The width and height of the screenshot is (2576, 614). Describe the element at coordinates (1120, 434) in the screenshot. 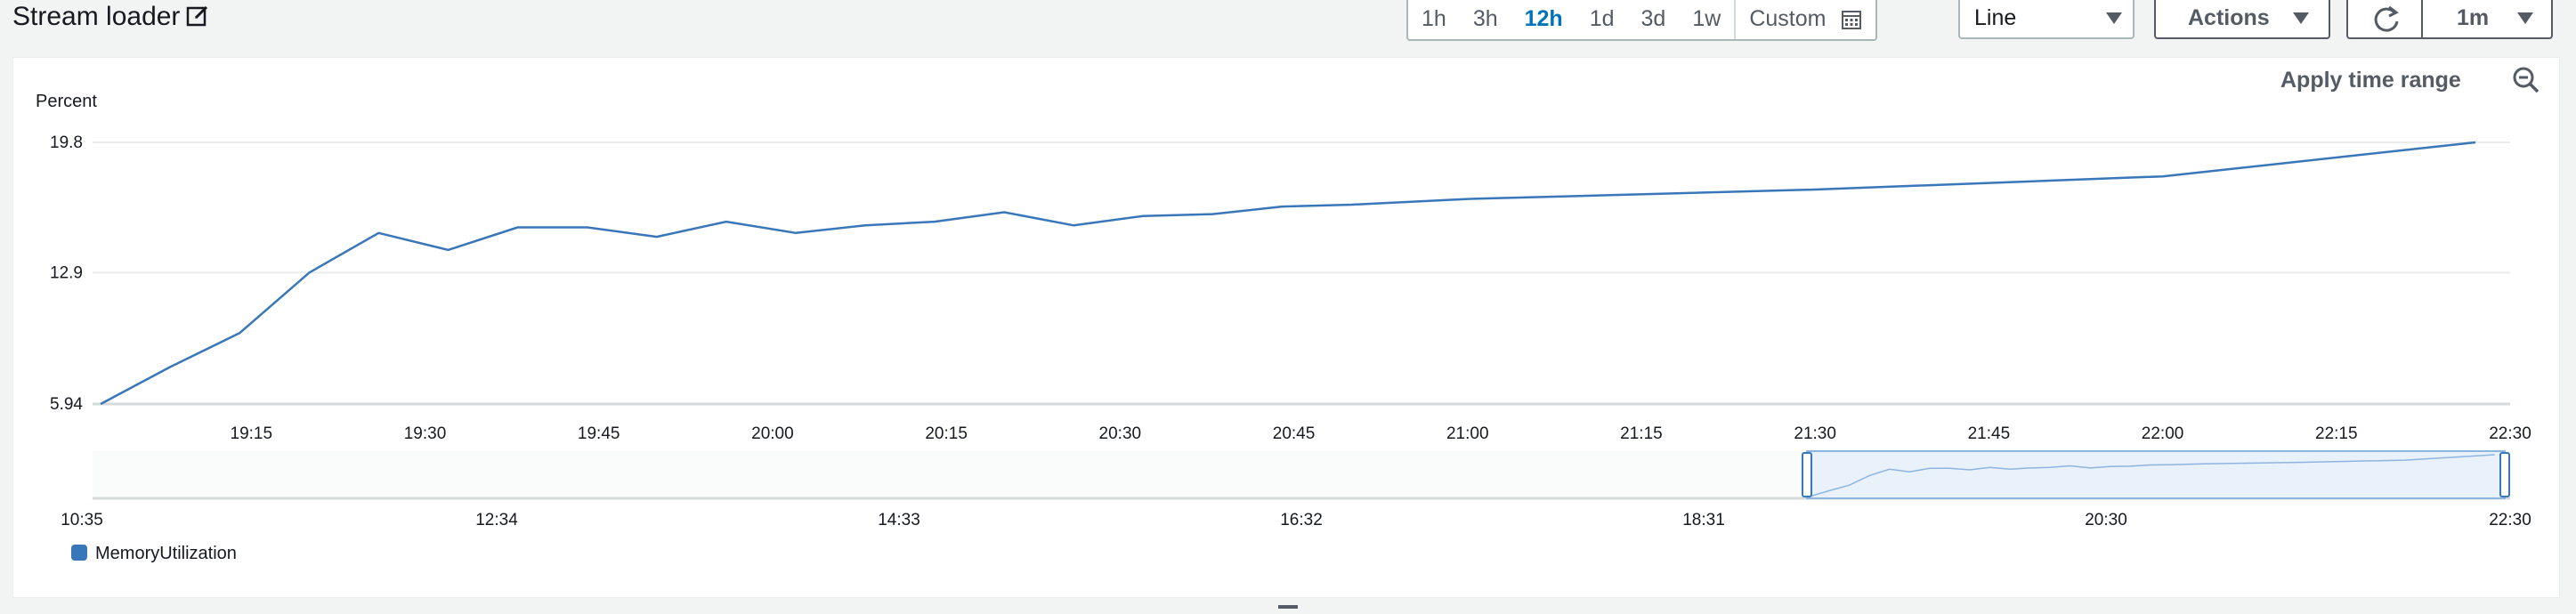

I see `x-tick-label: 20:30` at that location.